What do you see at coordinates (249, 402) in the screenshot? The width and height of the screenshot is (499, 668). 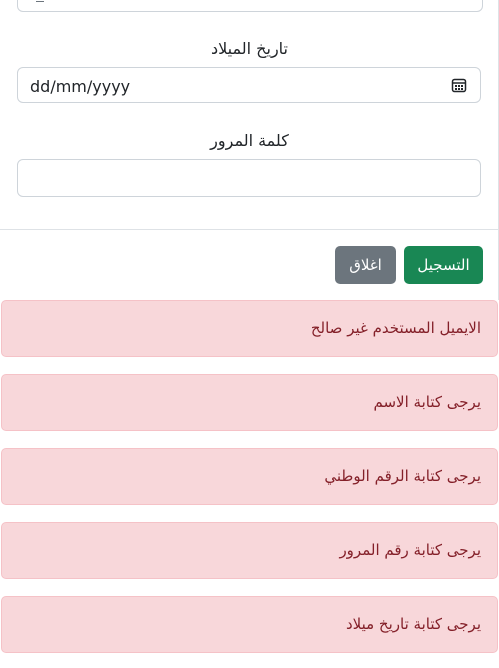 I see `error-alert-name: يرجى كتابة الاسم` at bounding box center [249, 402].